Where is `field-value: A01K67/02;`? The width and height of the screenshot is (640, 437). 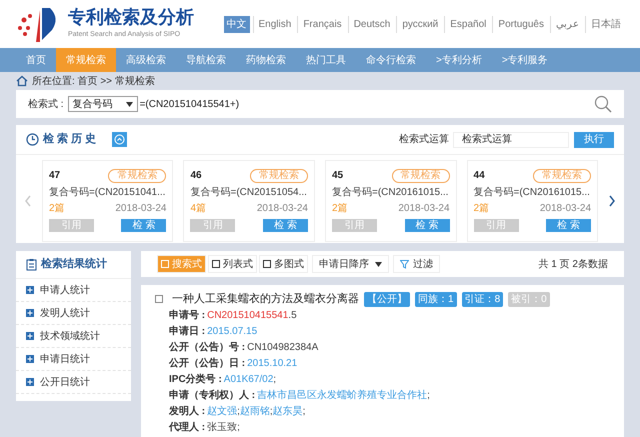
field-value: A01K67/02; is located at coordinates (250, 380).